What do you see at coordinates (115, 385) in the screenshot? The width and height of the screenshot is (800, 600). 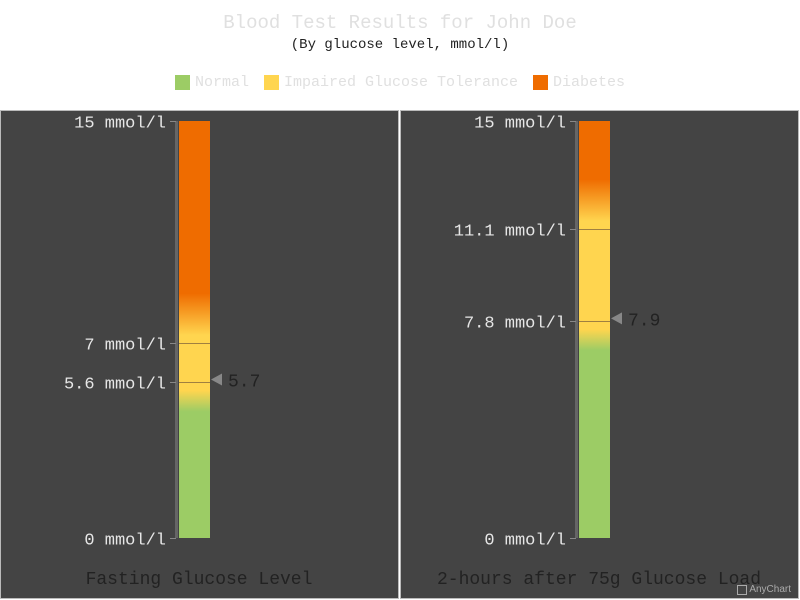 I see `tick-label: 5.6 mmol/l` at bounding box center [115, 385].